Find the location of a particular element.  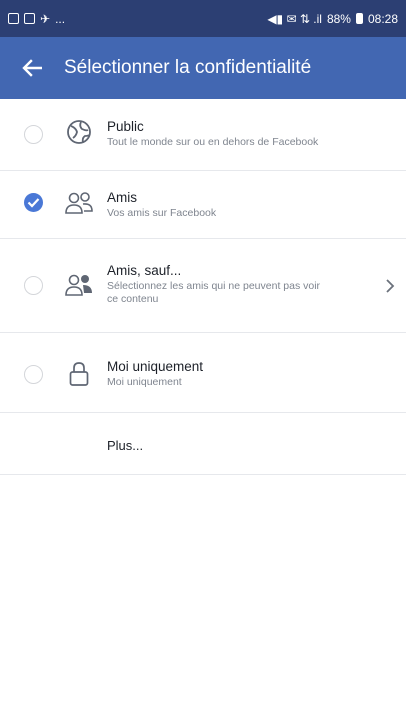

back-button is located at coordinates (32, 68).